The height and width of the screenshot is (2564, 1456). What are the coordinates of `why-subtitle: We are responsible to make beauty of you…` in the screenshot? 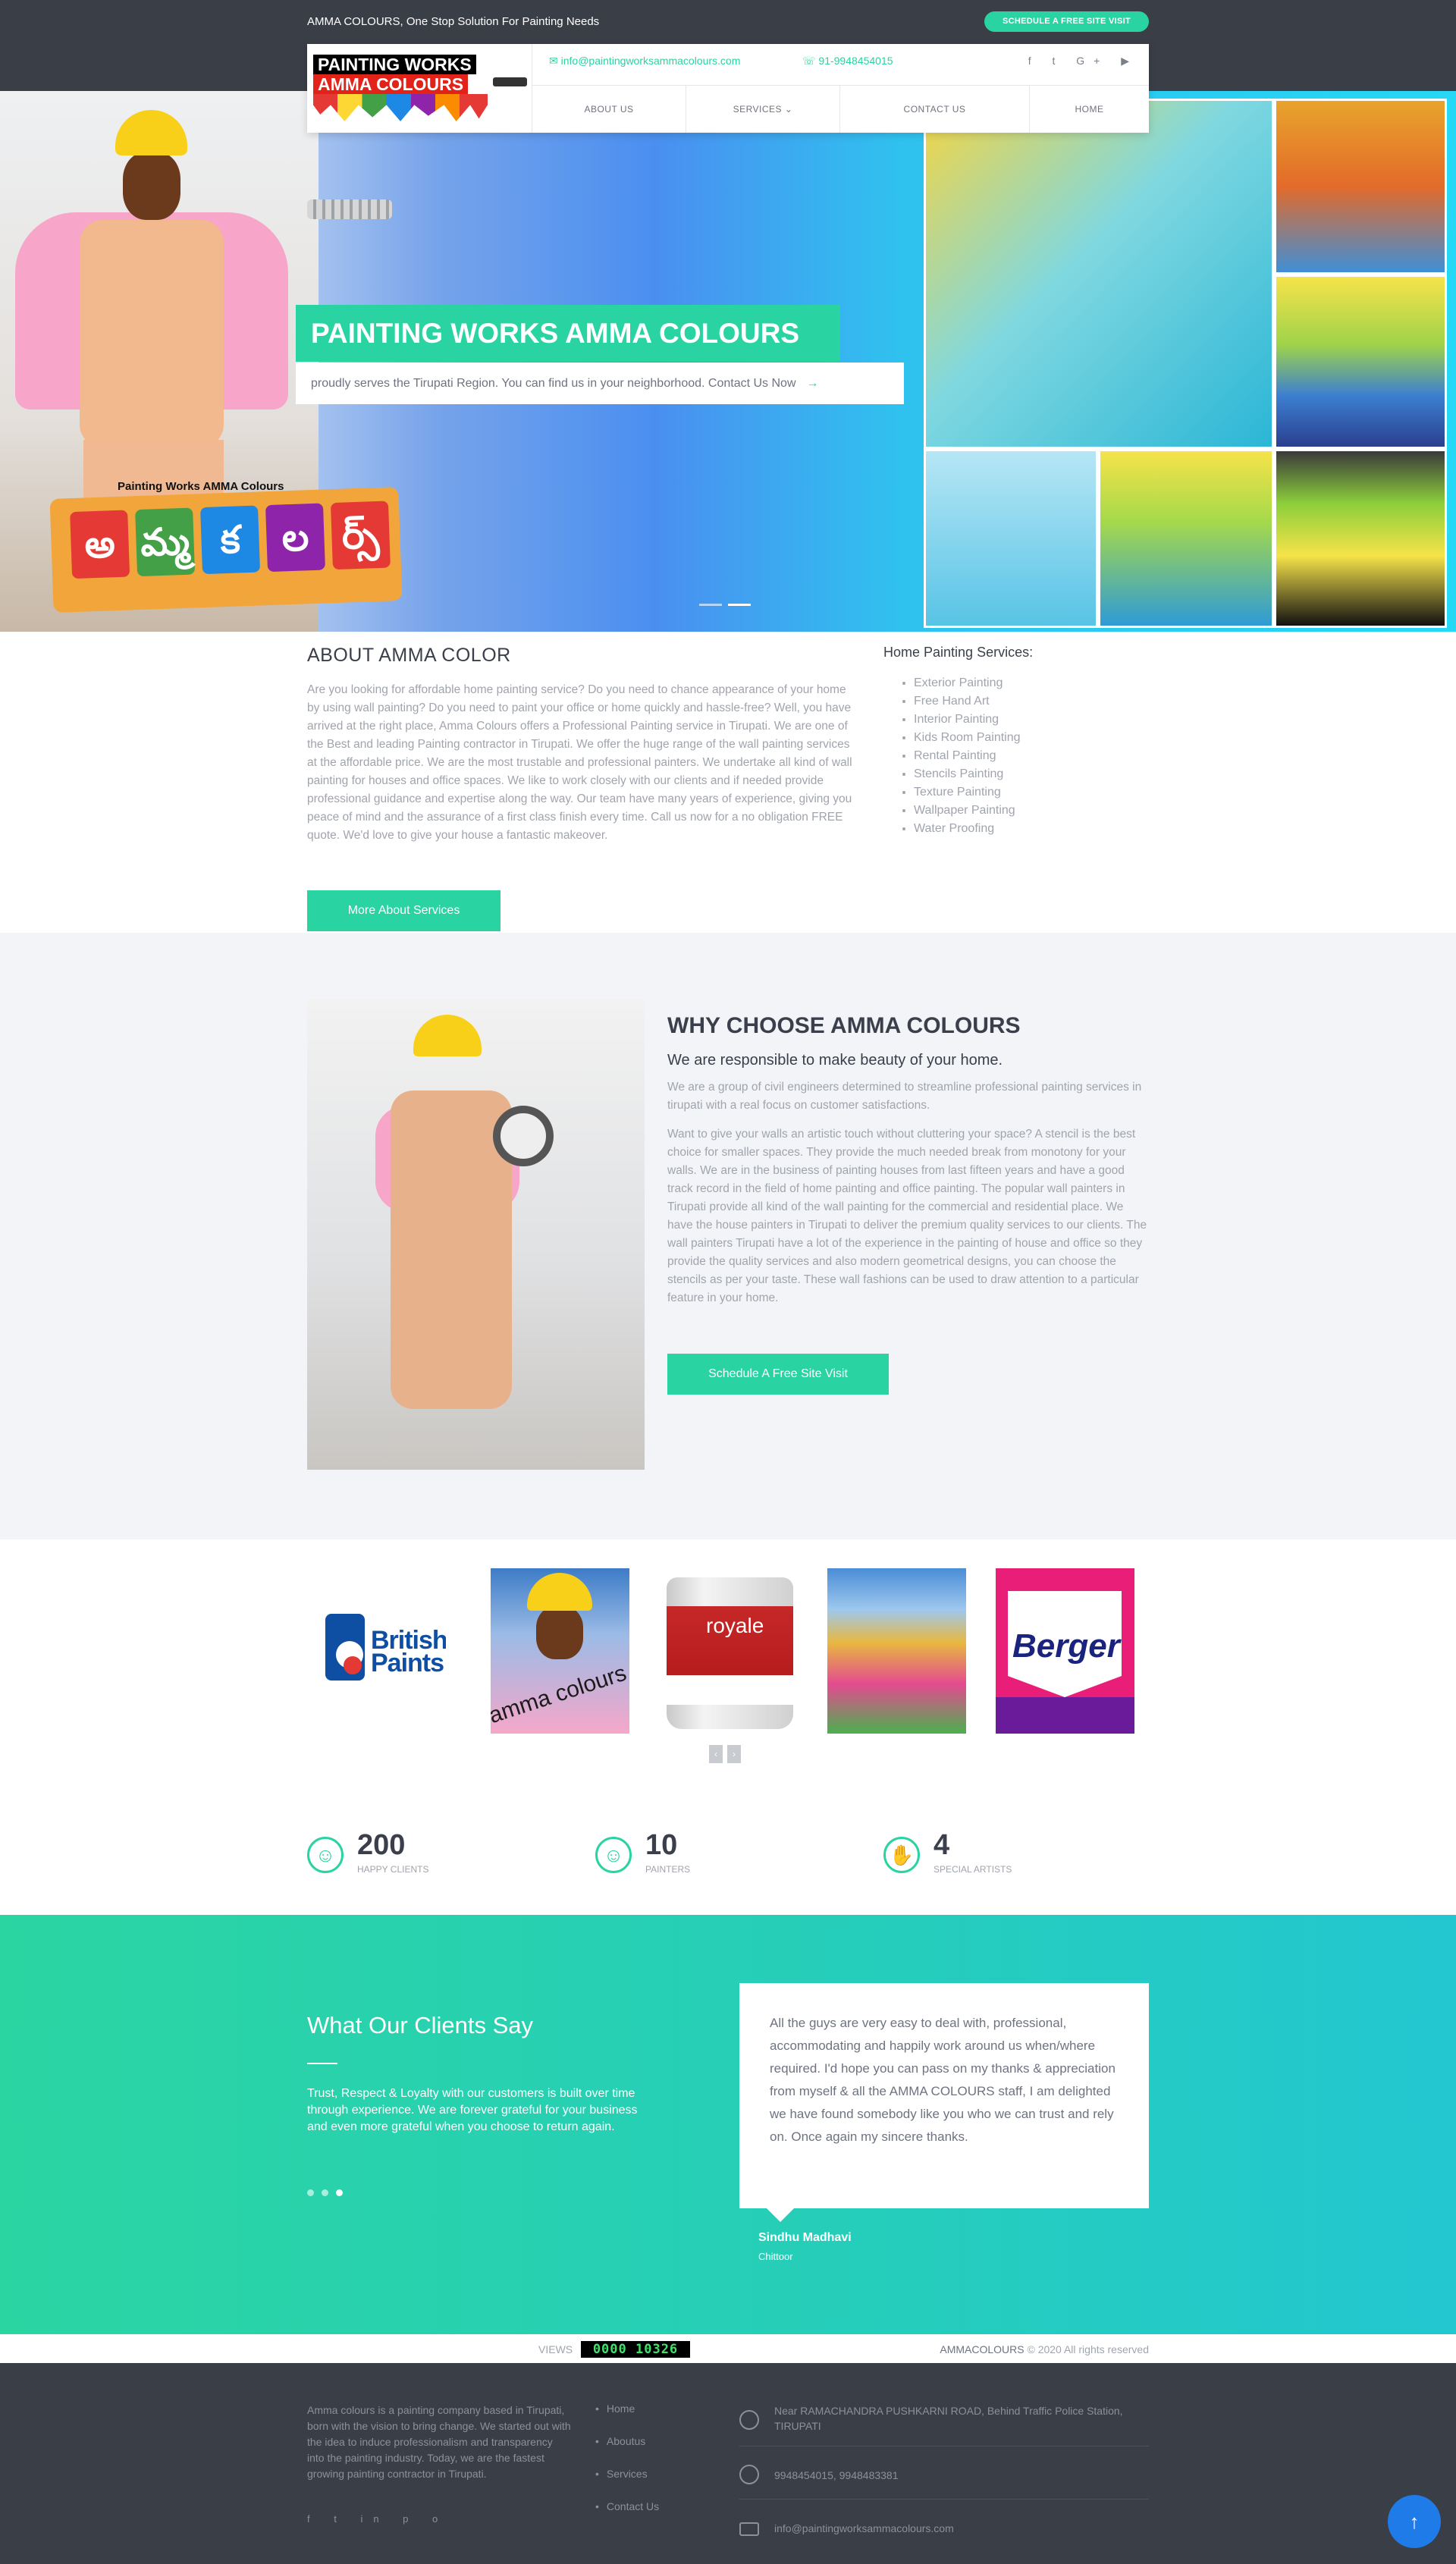 It's located at (835, 1060).